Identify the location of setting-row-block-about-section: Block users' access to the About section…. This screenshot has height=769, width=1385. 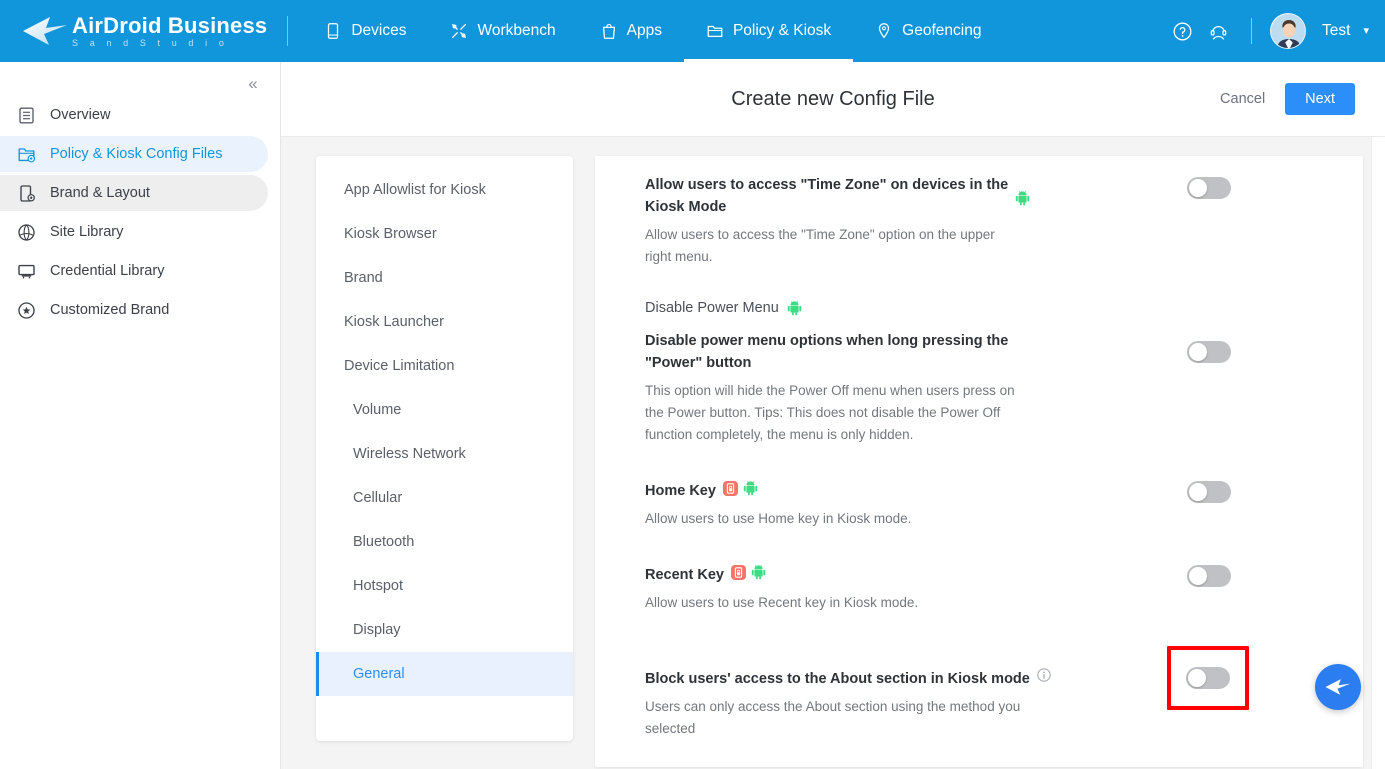
(979, 687).